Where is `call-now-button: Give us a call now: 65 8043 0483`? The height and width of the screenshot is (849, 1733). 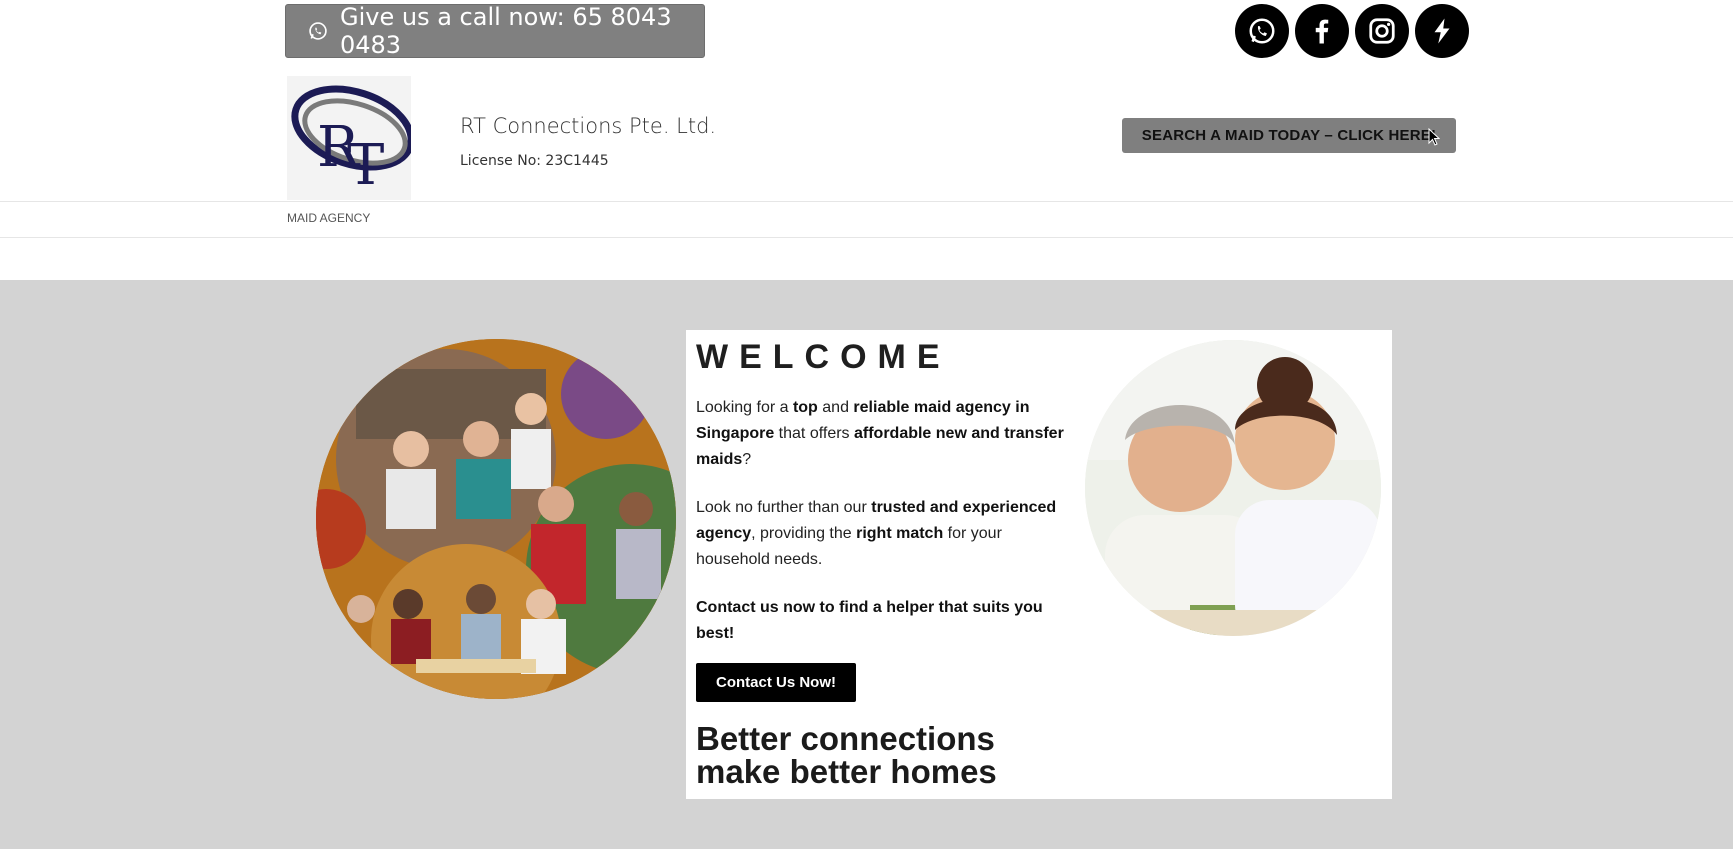
call-now-button: Give us a call now: 65 8043 0483 is located at coordinates (495, 31).